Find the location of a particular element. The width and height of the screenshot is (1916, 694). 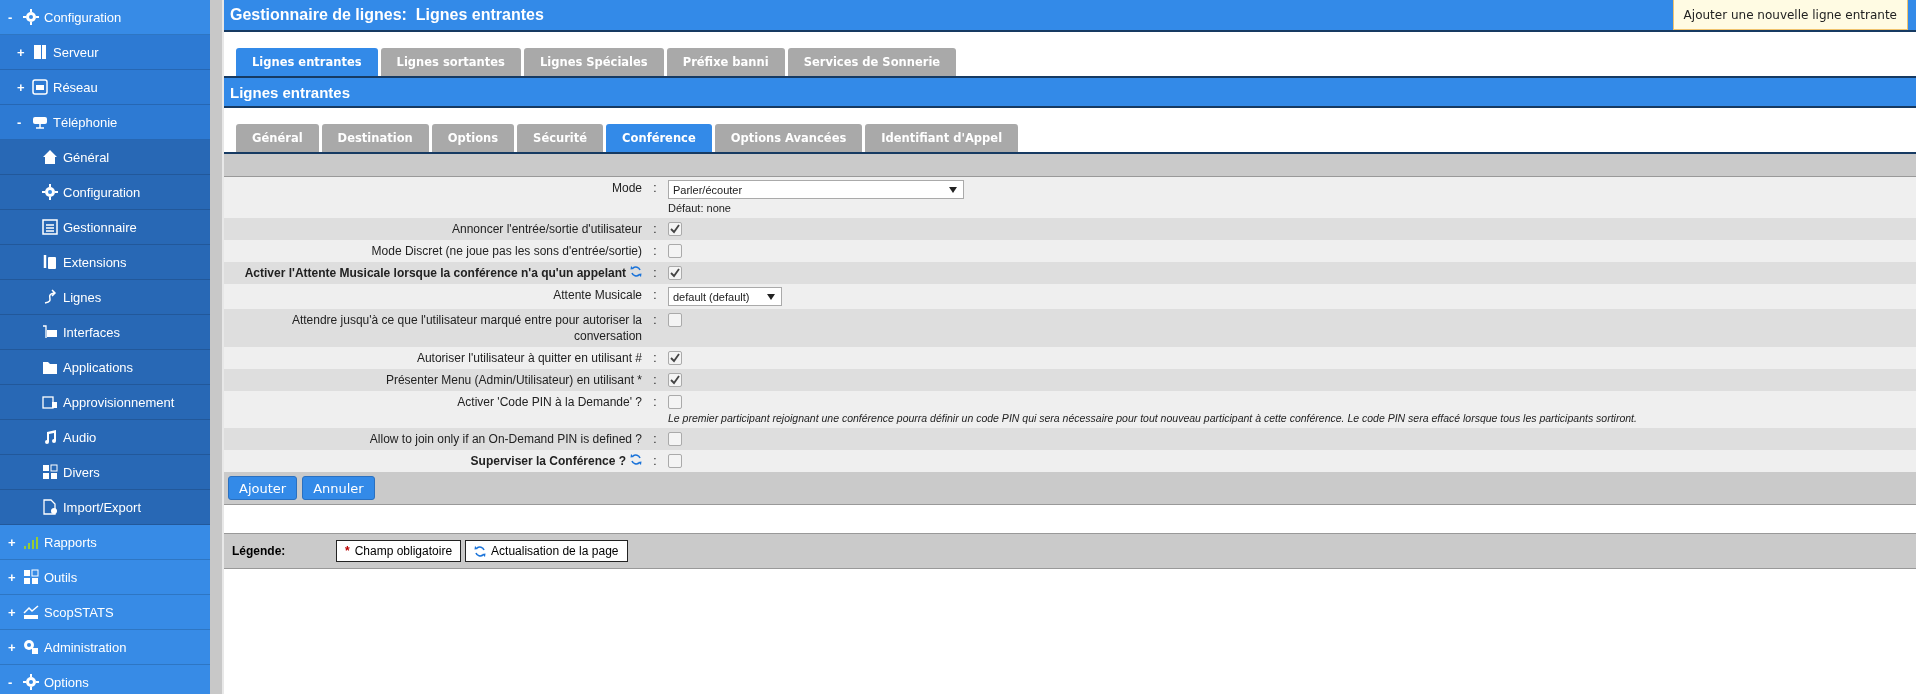

field-label: Présenter Menu (Admin/Utilisateur) en utilisant * is located at coordinates (513, 380).